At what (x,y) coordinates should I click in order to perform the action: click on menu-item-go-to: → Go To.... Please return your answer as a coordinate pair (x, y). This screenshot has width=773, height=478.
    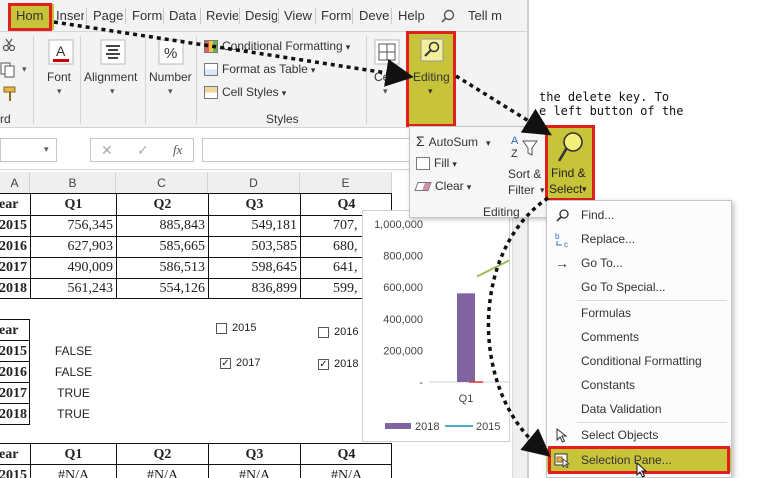
    Looking at the image, I should click on (639, 263).